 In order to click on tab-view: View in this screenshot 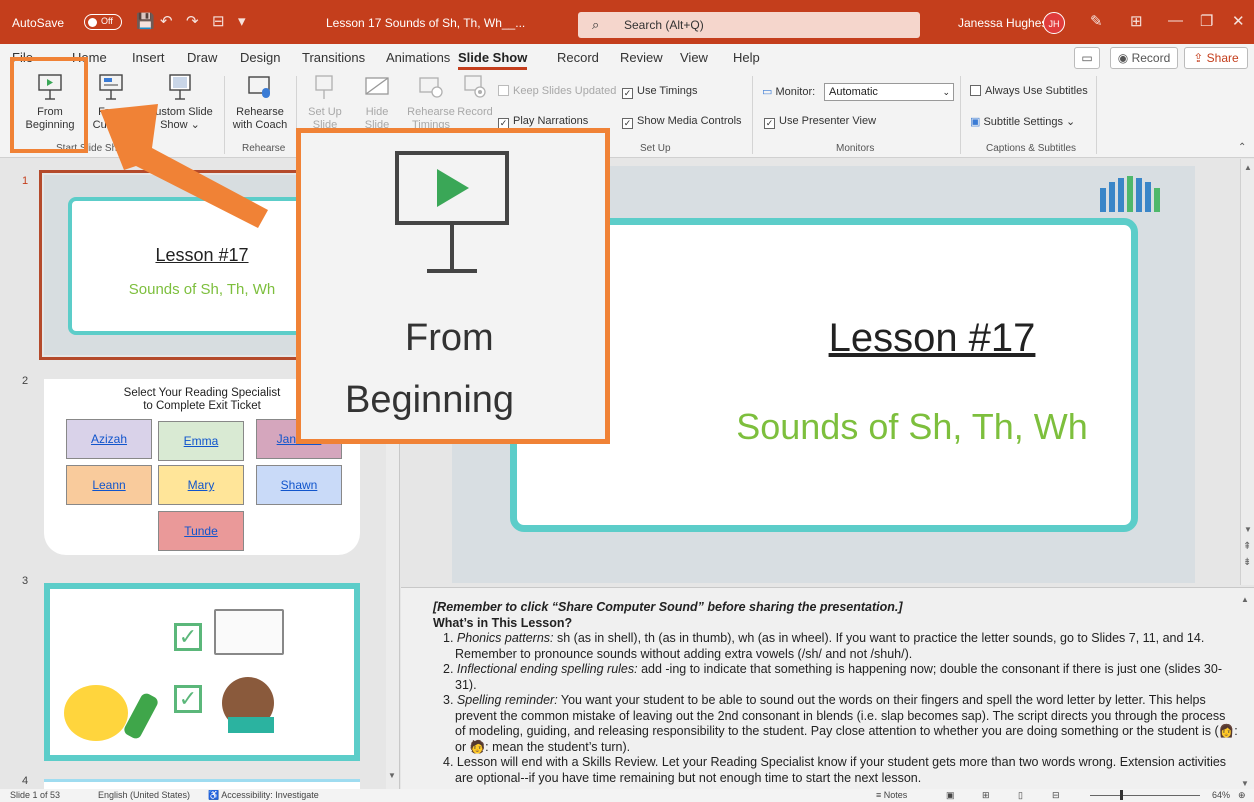, I will do `click(694, 57)`.